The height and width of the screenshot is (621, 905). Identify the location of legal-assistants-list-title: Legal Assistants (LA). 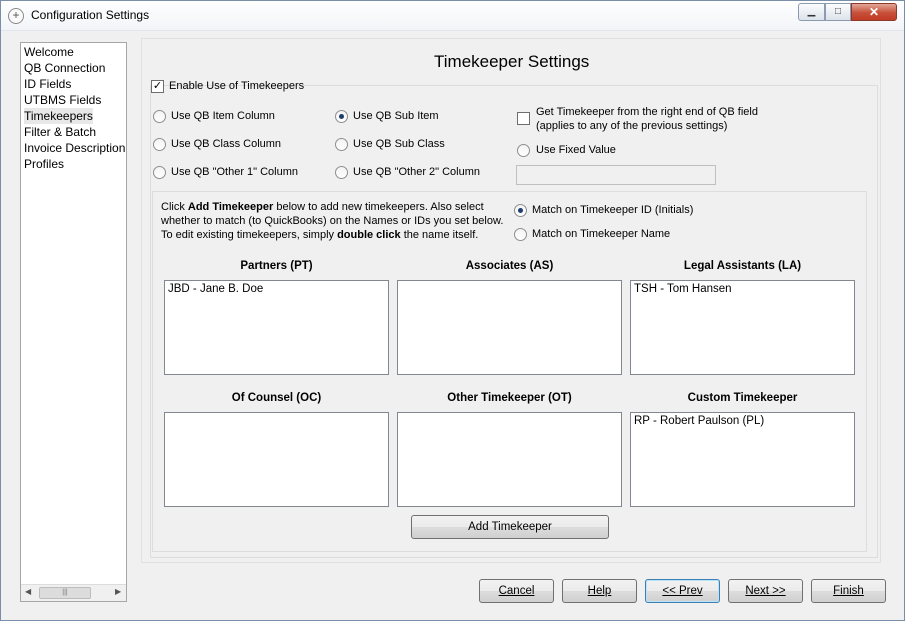
(742, 266).